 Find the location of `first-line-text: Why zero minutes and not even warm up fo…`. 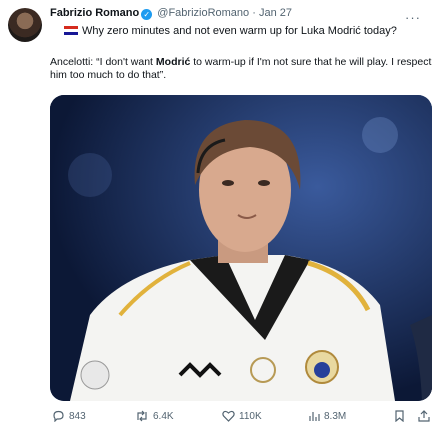

first-line-text: Why zero minutes and not even warm up fo… is located at coordinates (239, 31).